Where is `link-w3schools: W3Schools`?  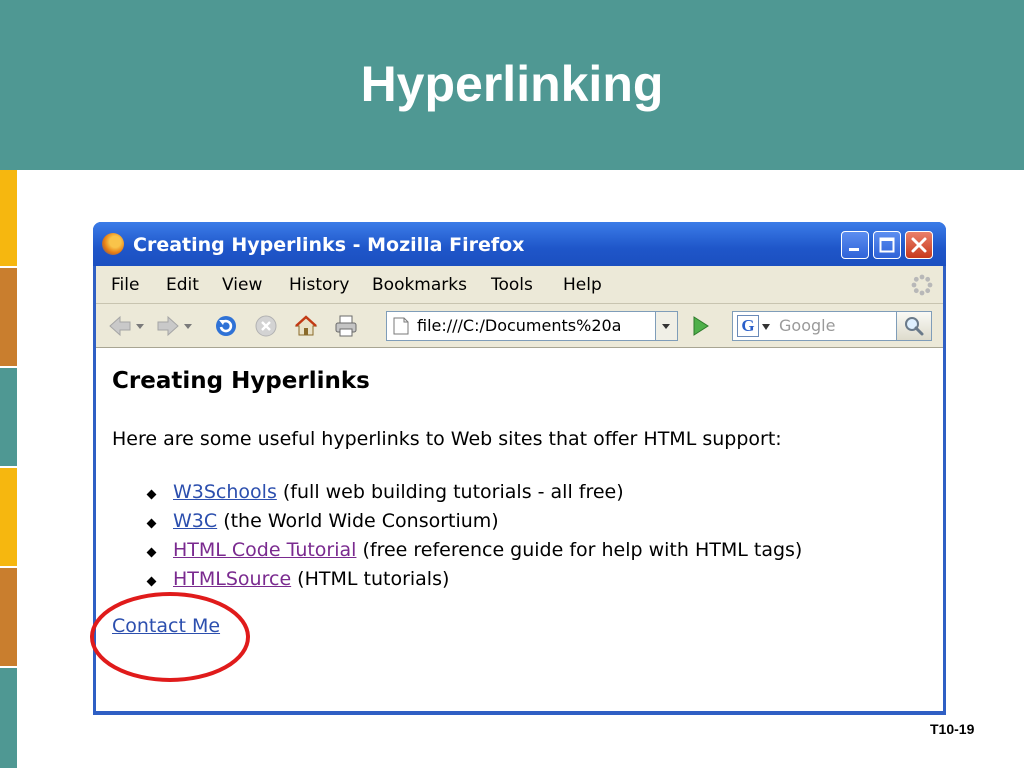
link-w3schools: W3Schools is located at coordinates (225, 492).